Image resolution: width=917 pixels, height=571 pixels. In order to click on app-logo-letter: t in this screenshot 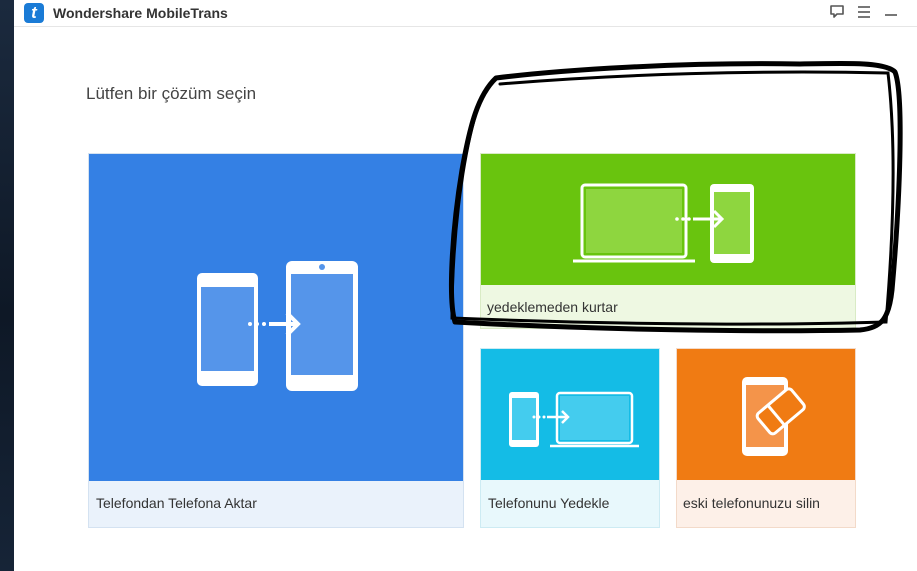, I will do `click(34, 12)`.